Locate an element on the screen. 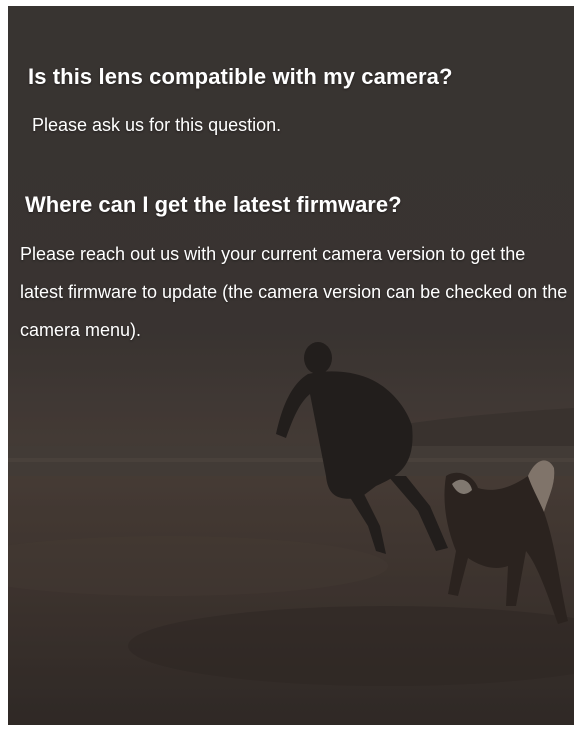 This screenshot has height=729, width=578. faq-answer-lens-compatibility: Please ask us for this question. is located at coordinates (157, 125).